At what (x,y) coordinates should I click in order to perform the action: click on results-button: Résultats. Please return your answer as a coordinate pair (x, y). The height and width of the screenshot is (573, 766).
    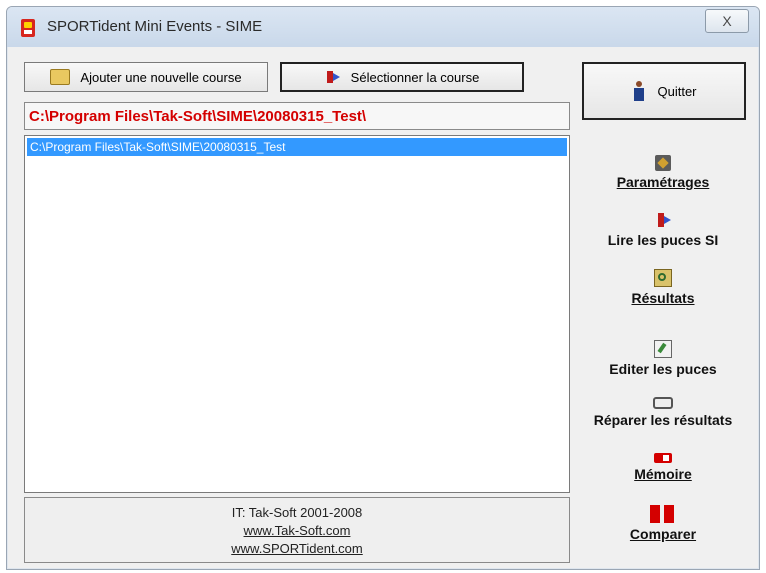
    Looking at the image, I should click on (663, 287).